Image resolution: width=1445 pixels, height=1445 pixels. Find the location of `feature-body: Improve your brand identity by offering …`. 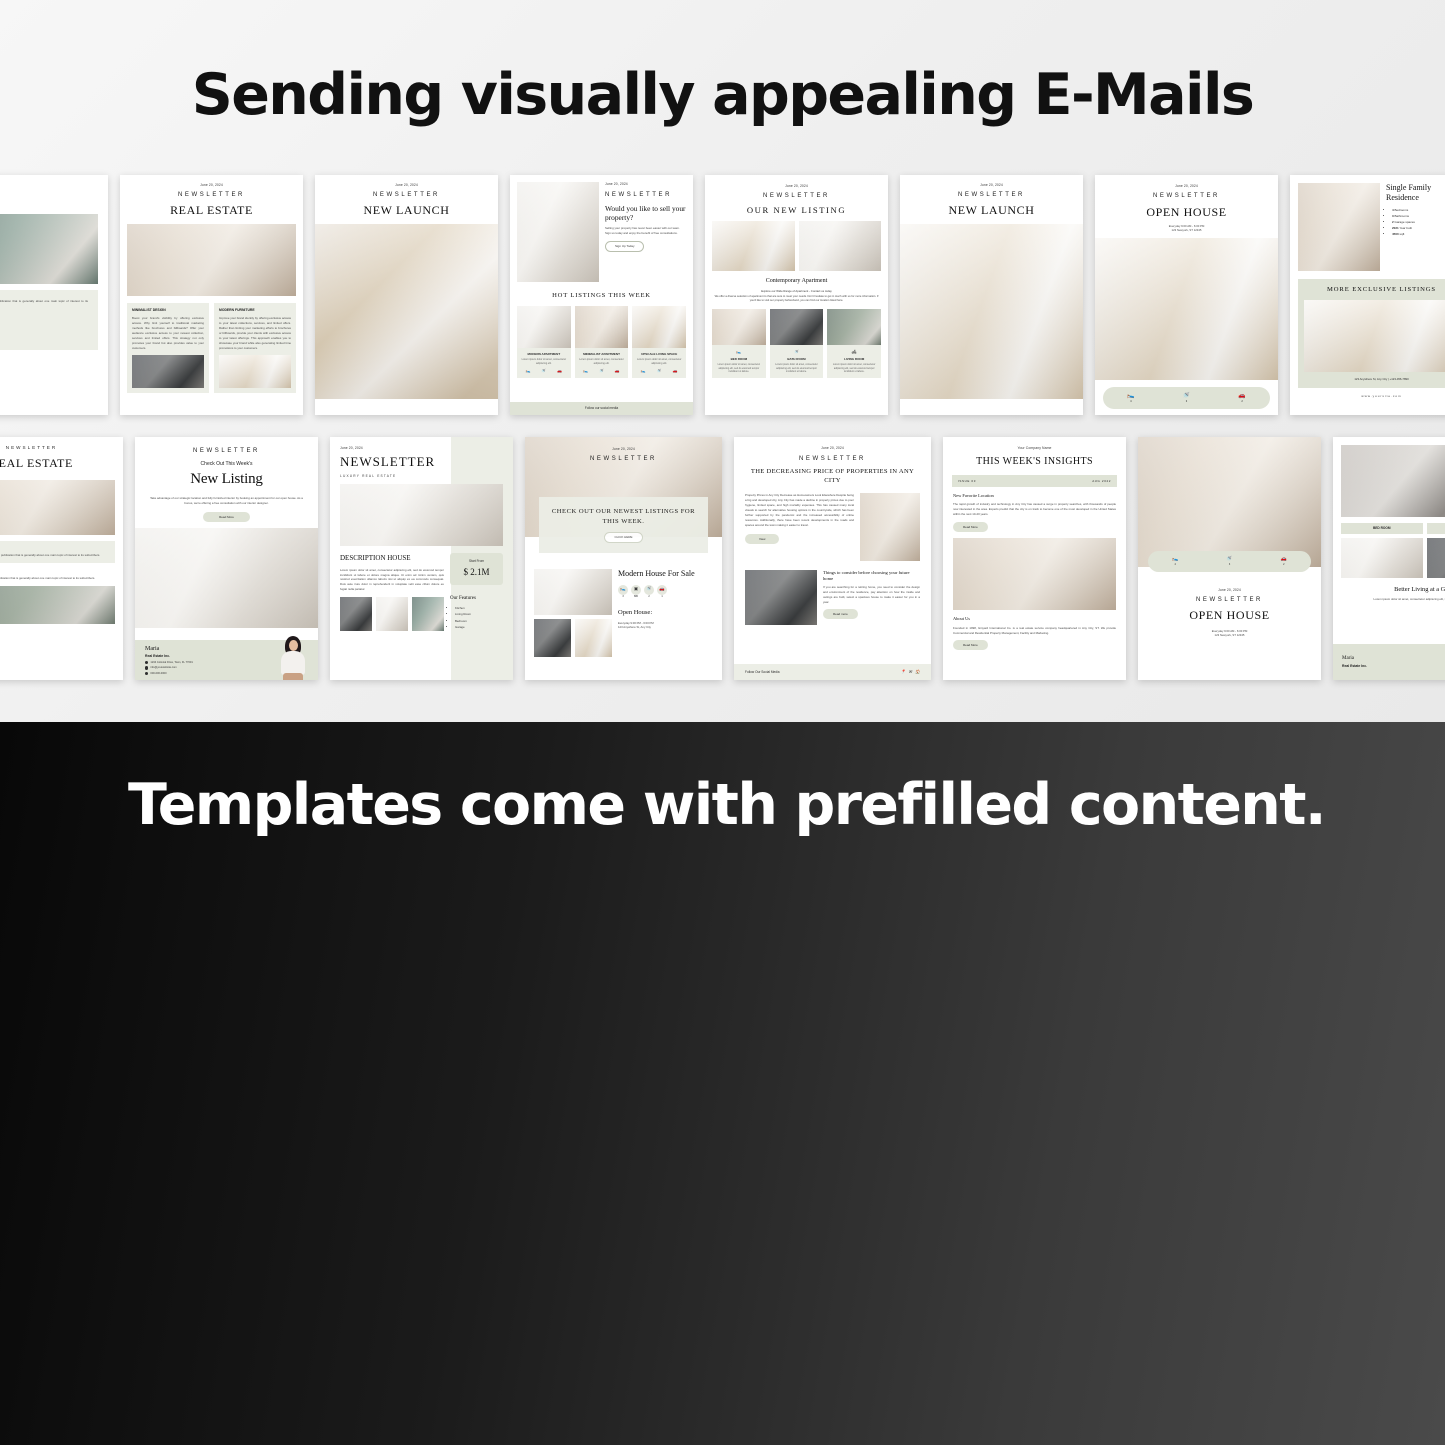

feature-body: Improve your brand identity by offering … is located at coordinates (255, 332).